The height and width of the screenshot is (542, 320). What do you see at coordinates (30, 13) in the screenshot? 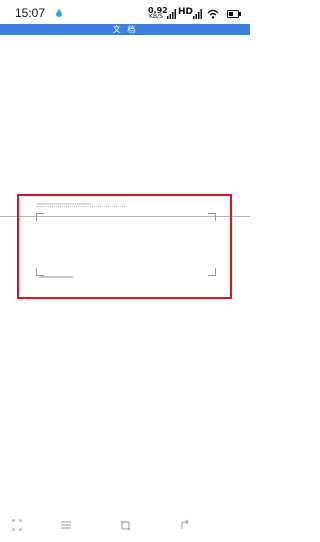
I see `status-time: 15:07` at bounding box center [30, 13].